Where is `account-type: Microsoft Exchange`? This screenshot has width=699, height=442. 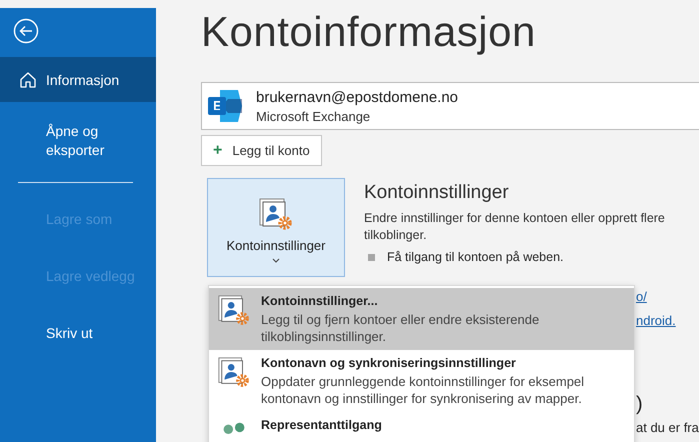
account-type: Microsoft Exchange is located at coordinates (314, 116).